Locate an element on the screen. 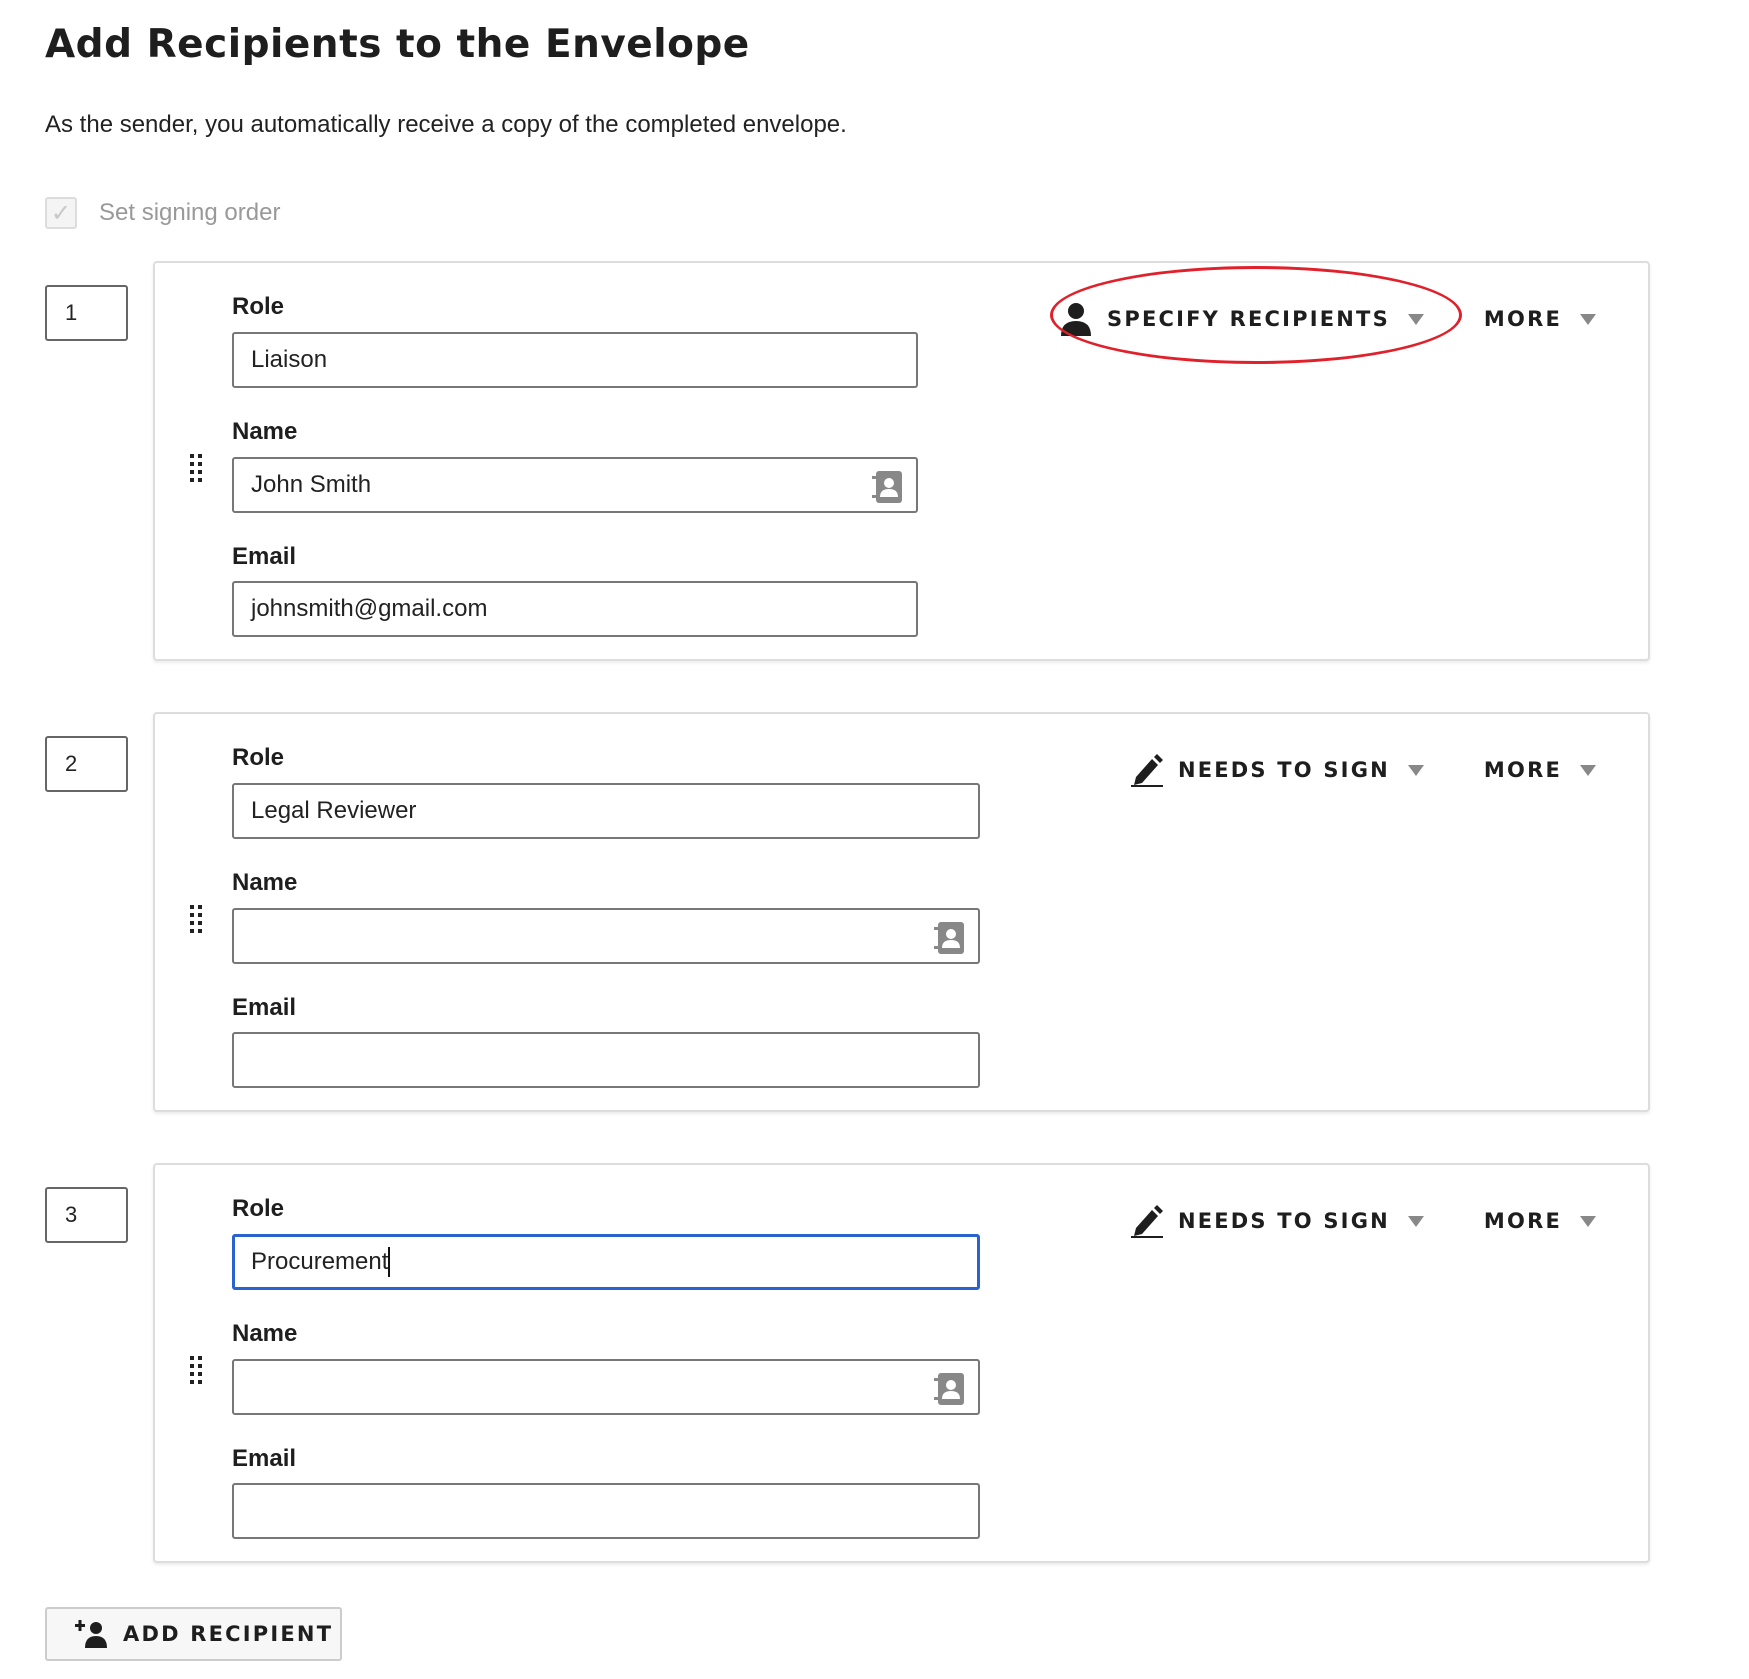 This screenshot has width=1749, height=1679. email-value: johnsmith@gmail.com is located at coordinates (369, 608).